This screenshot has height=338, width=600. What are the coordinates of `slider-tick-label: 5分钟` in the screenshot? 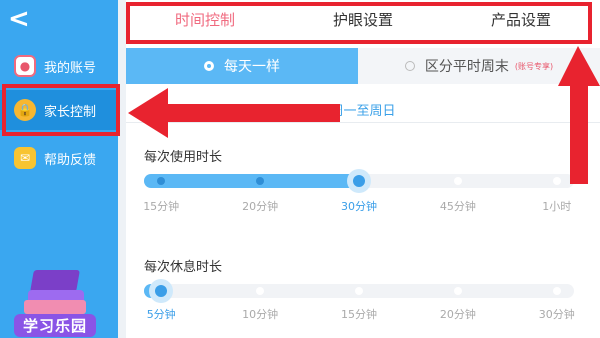 It's located at (161, 314).